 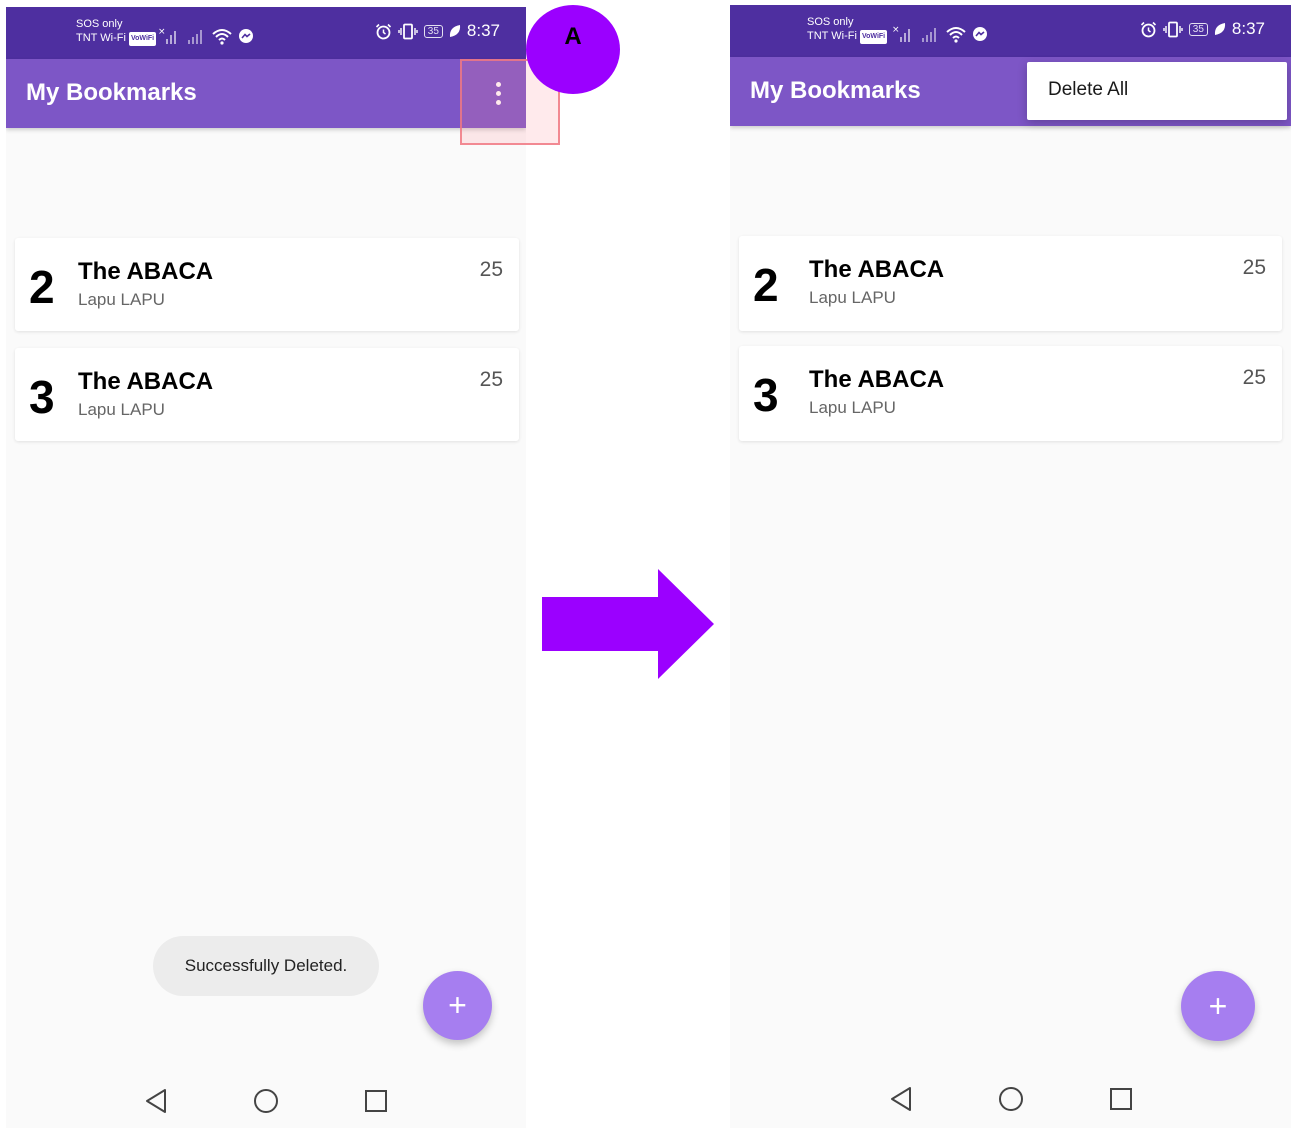 I want to click on step-marker: A, so click(x=573, y=49).